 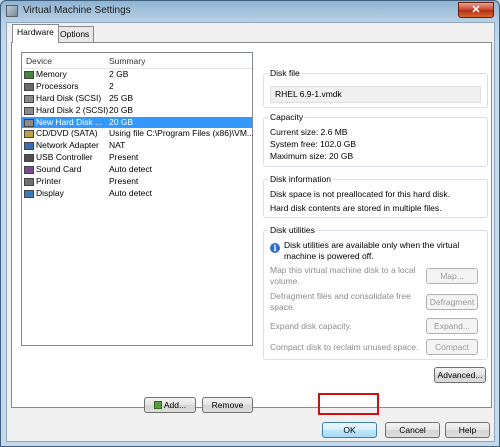 I want to click on device-summary: NAT, so click(x=117, y=145).